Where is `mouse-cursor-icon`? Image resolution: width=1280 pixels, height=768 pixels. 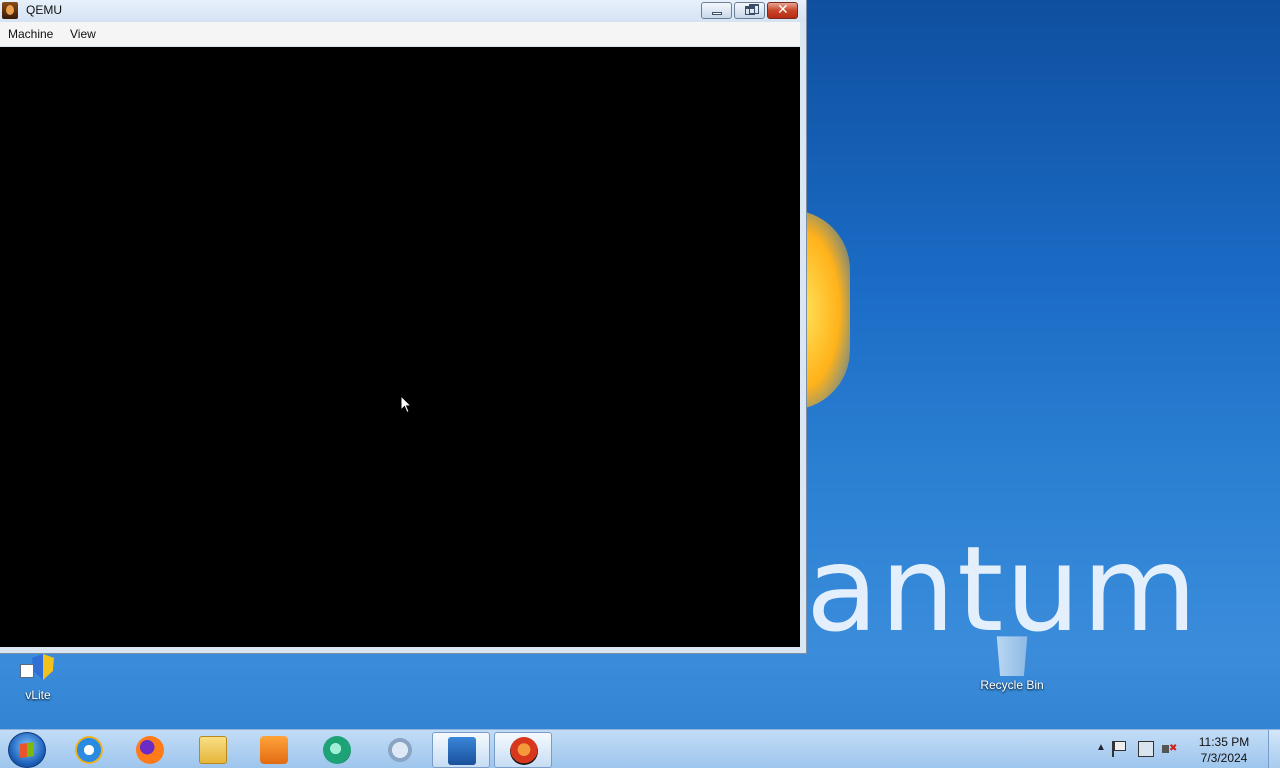
mouse-cursor-icon is located at coordinates (406, 404).